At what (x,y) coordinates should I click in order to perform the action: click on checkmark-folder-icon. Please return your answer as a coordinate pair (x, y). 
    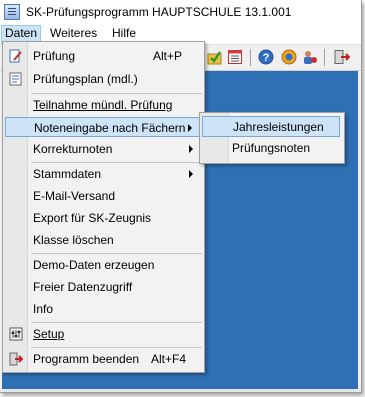
    Looking at the image, I should click on (215, 57).